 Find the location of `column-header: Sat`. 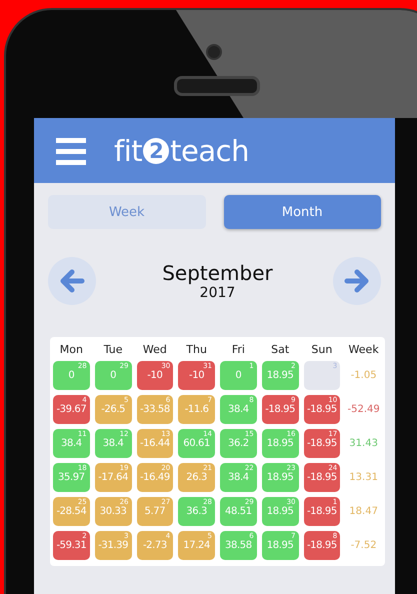

column-header: Sat is located at coordinates (280, 349).